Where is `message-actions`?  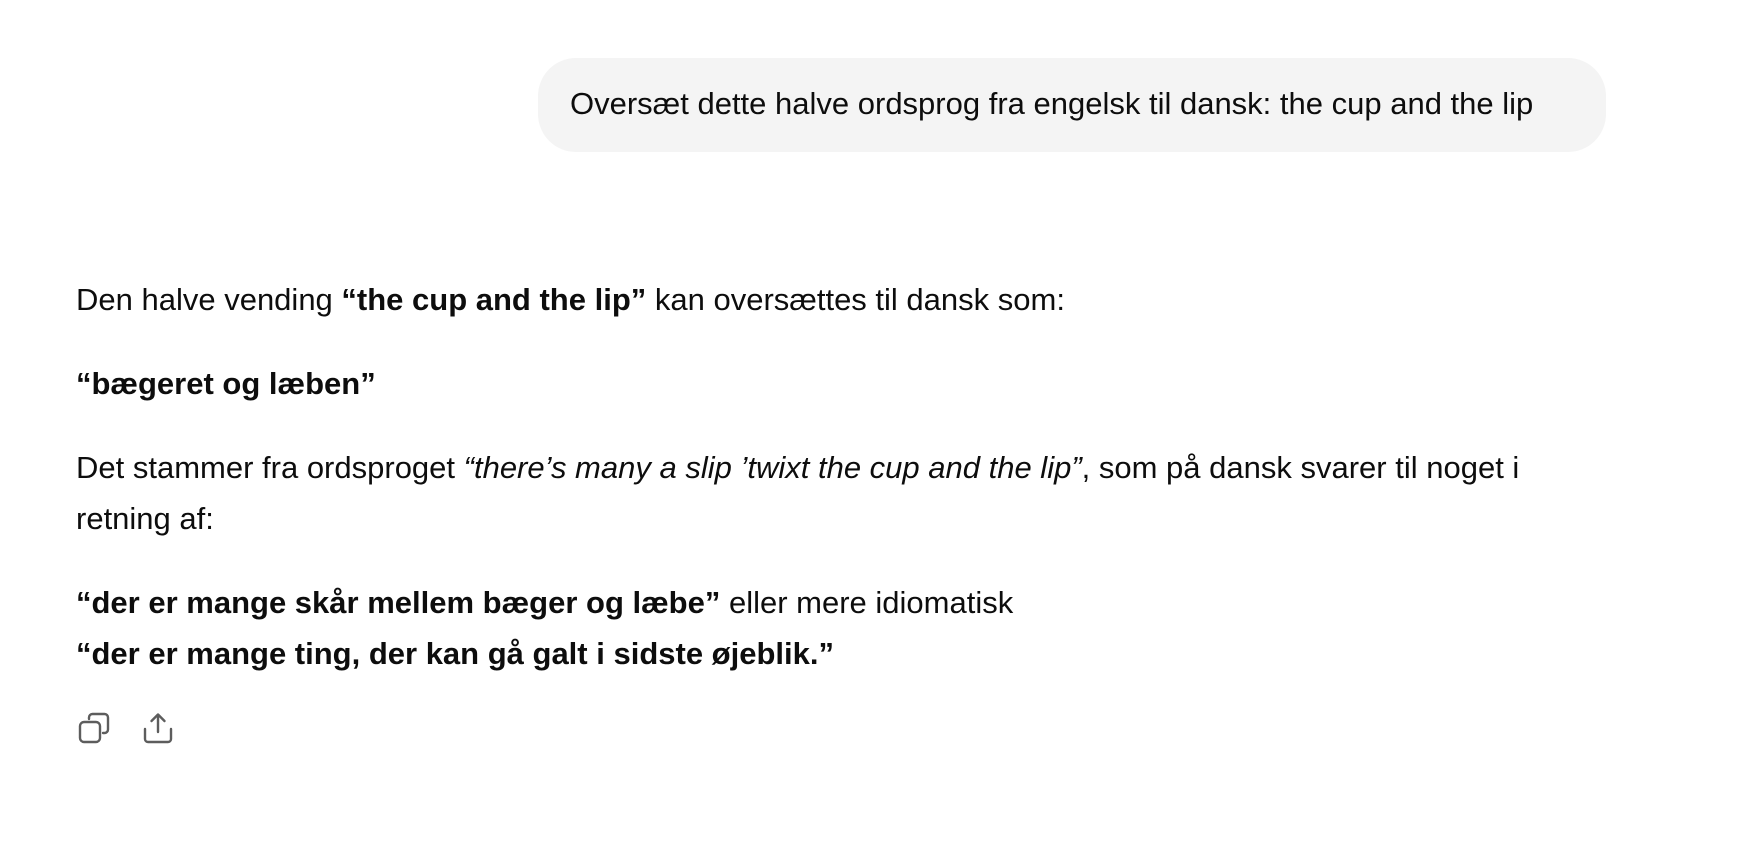 message-actions is located at coordinates (126, 728).